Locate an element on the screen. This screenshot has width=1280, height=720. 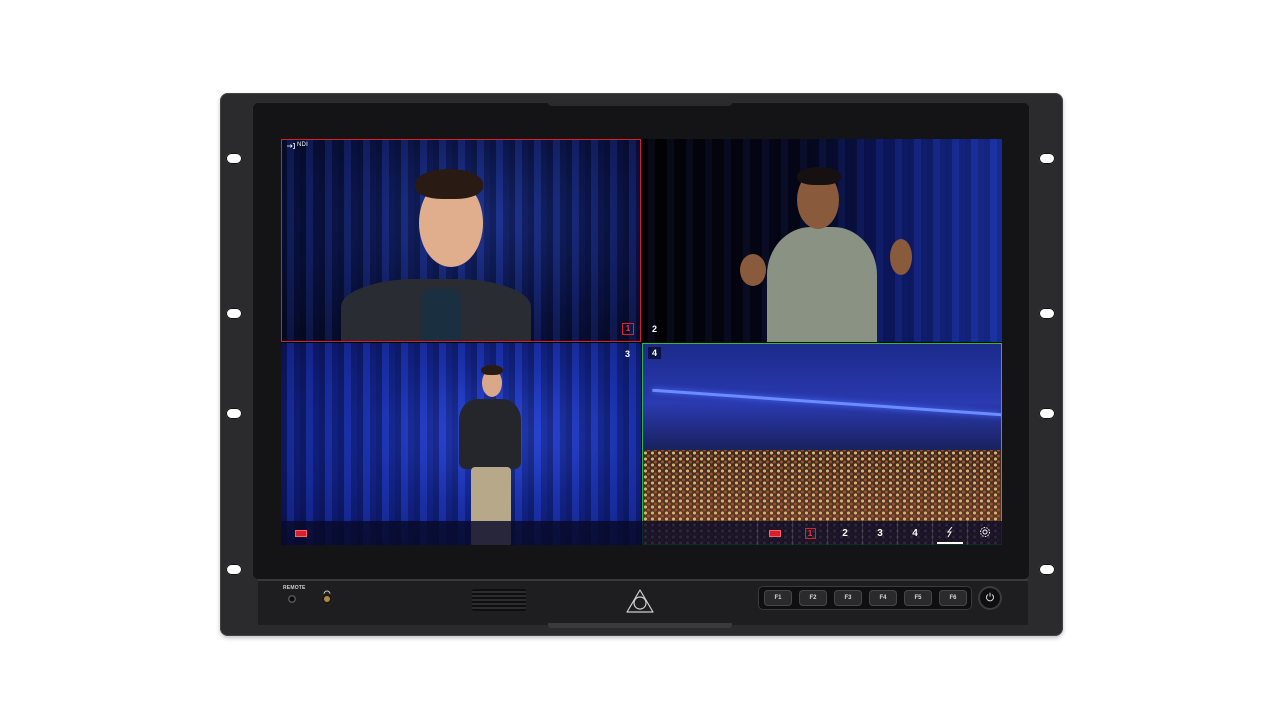
function-key-f6: F6 is located at coordinates (953, 598).